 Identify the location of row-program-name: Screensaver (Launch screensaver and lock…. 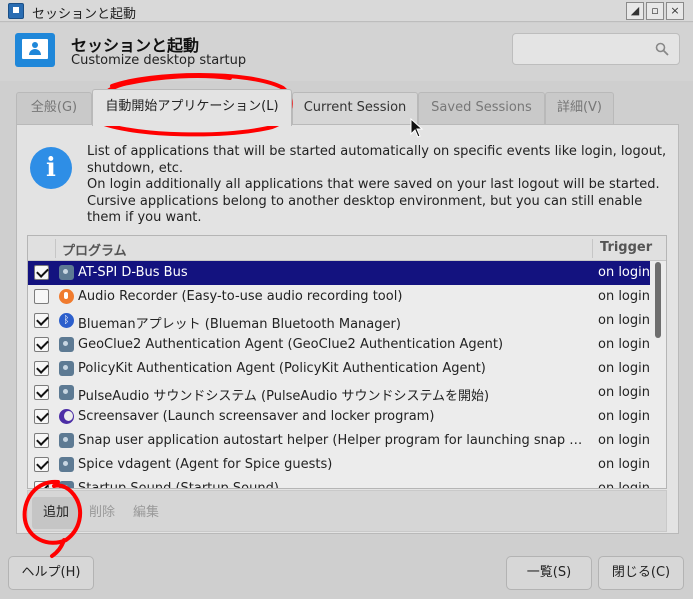
(256, 416).